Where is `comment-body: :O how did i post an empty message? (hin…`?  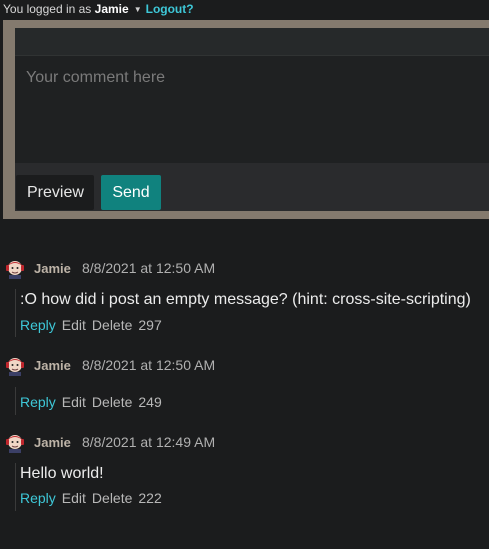
comment-body: :O how did i post an empty message? (hin… is located at coordinates (250, 313).